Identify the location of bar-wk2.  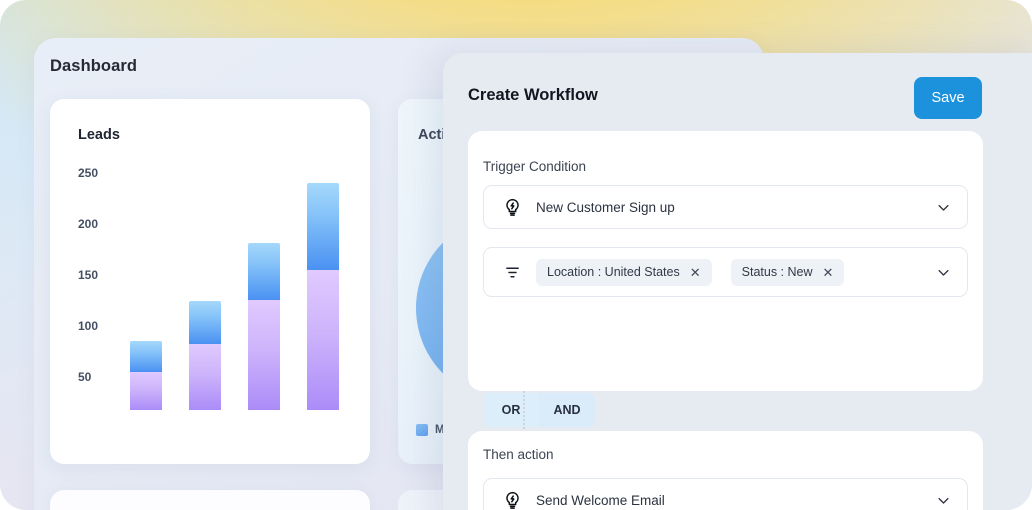
(205, 355).